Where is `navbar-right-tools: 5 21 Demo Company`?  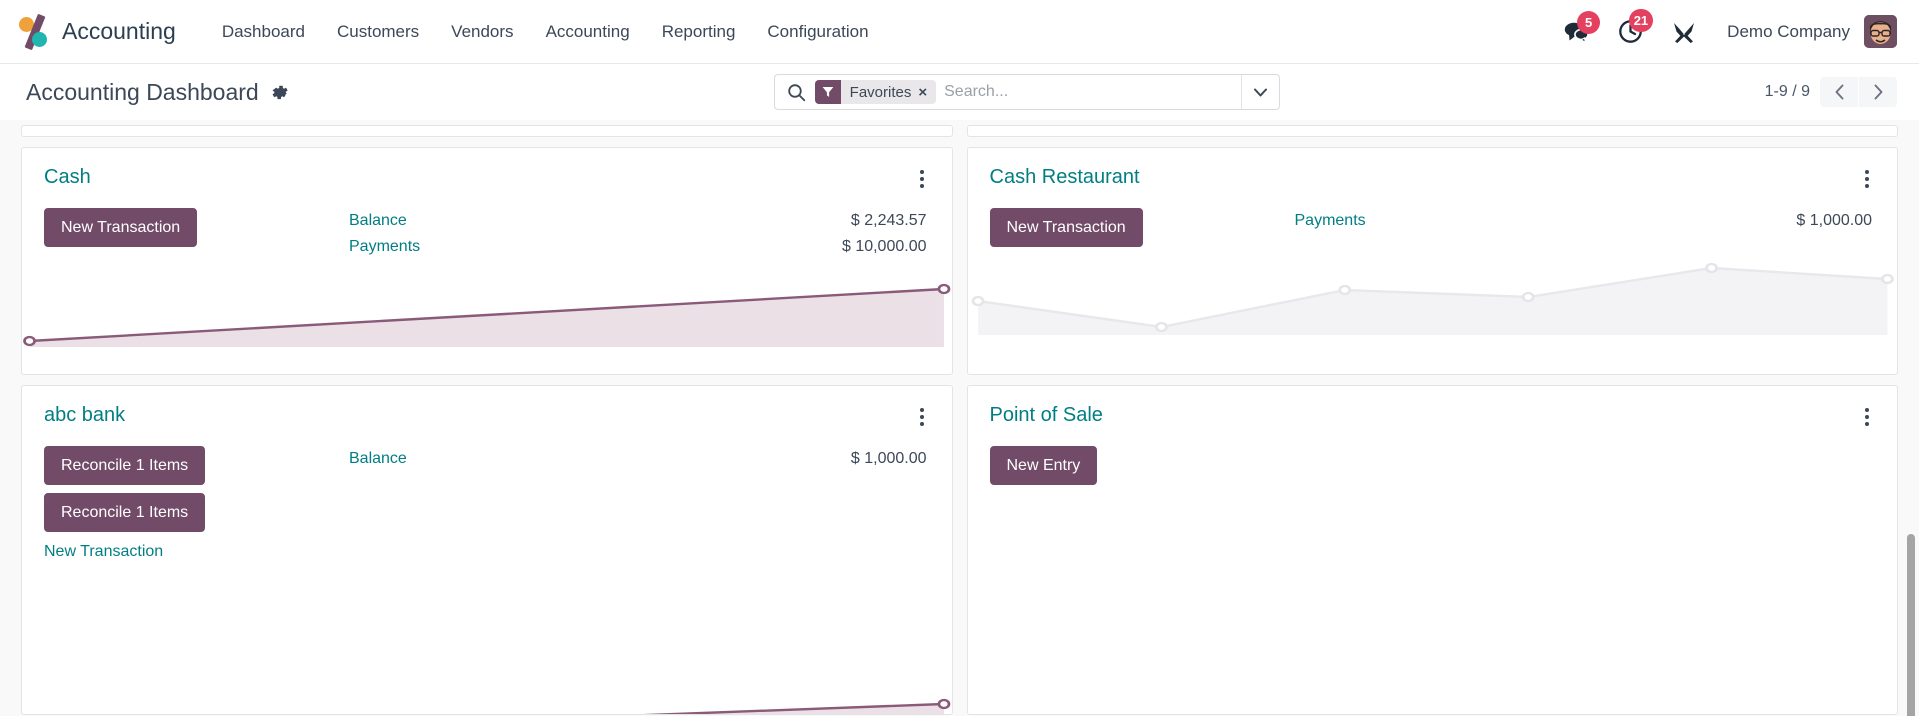
navbar-right-tools: 5 21 Demo Company is located at coordinates (1723, 28).